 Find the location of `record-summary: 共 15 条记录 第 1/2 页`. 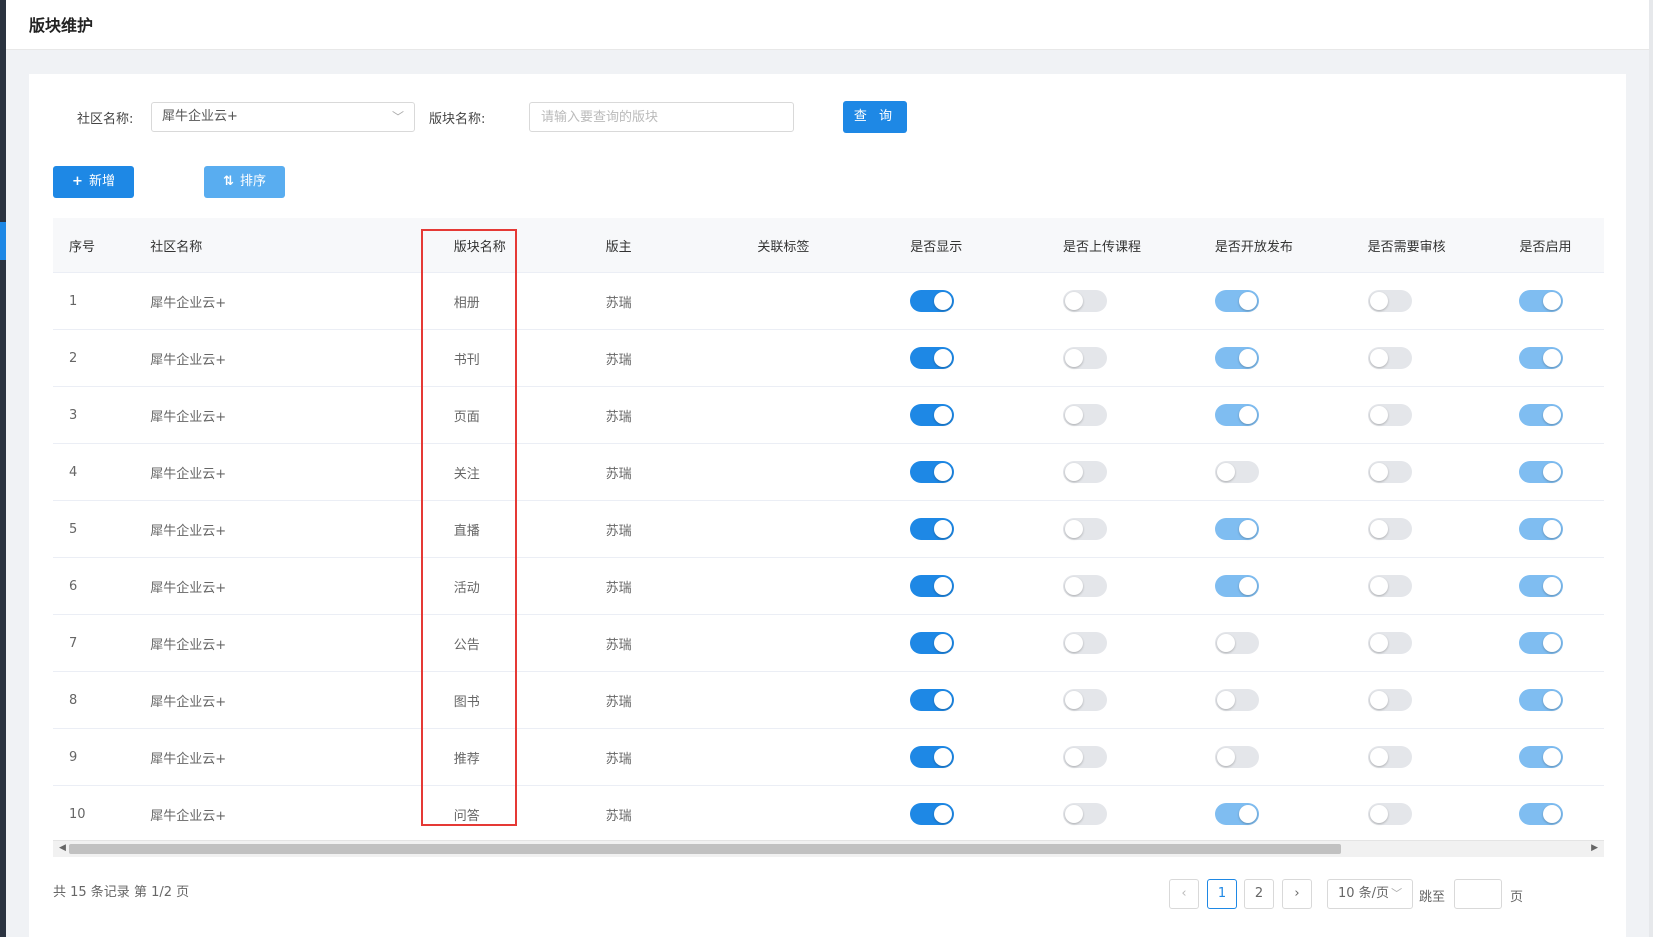

record-summary: 共 15 条记录 第 1/2 页 is located at coordinates (121, 892).